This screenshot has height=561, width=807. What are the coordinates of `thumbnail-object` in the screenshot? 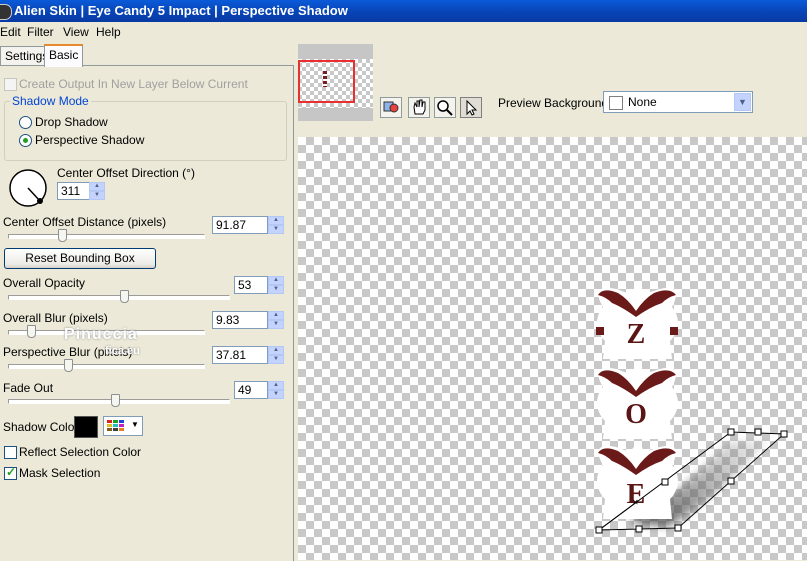 It's located at (325, 79).